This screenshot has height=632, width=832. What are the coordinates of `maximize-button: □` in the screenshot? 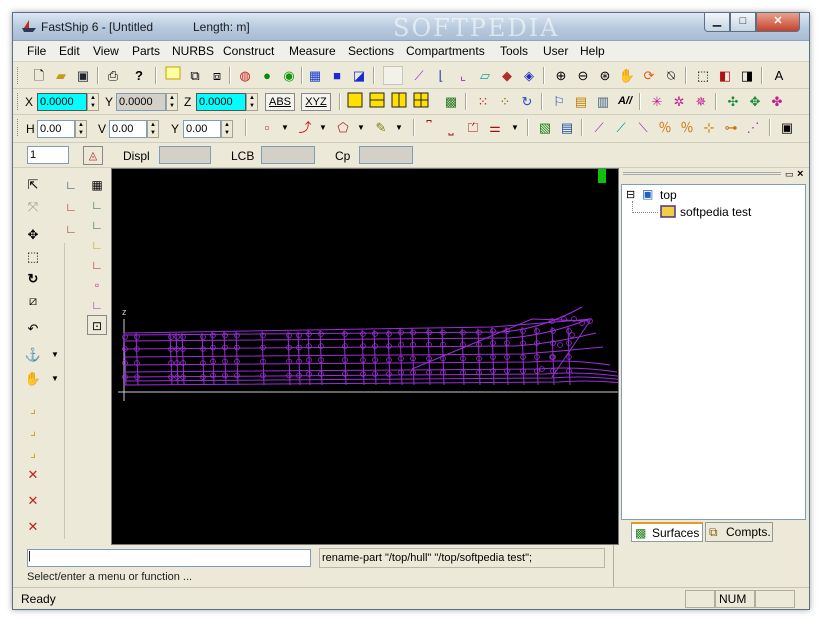 It's located at (743, 22).